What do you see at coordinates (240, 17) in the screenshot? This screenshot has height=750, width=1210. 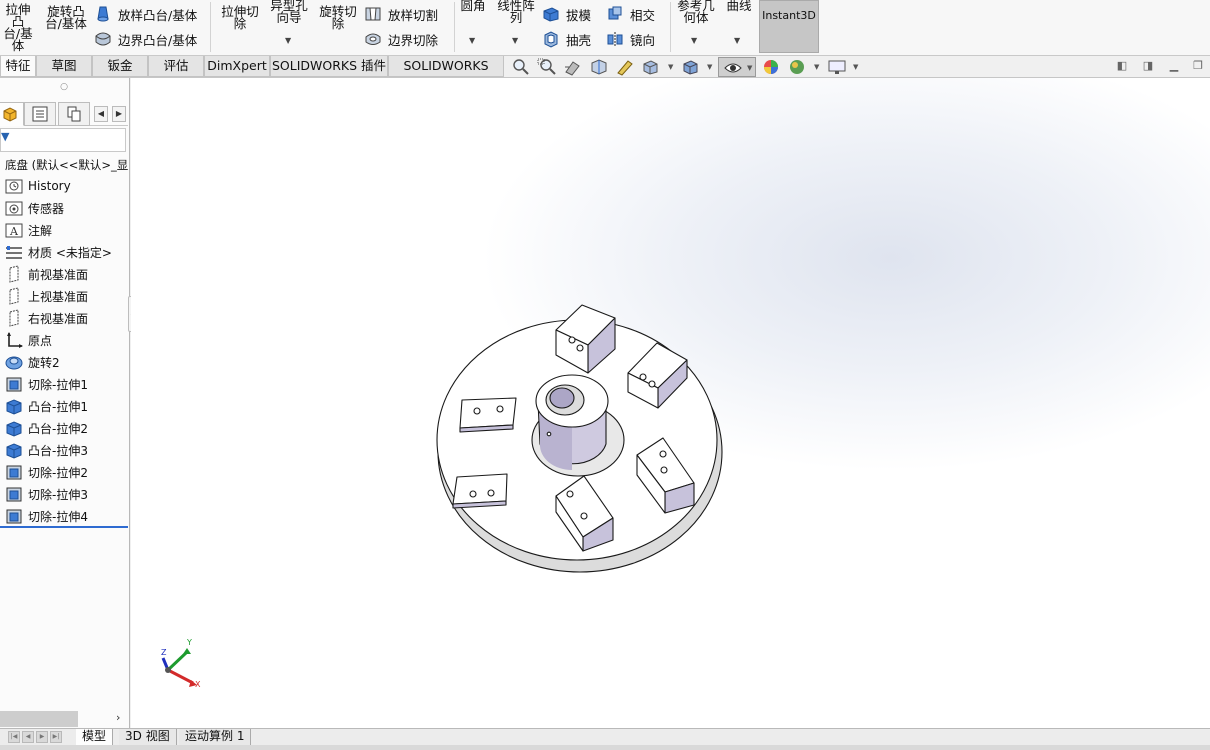 I see `extrude-cut-button: 拉伸切 除` at bounding box center [240, 17].